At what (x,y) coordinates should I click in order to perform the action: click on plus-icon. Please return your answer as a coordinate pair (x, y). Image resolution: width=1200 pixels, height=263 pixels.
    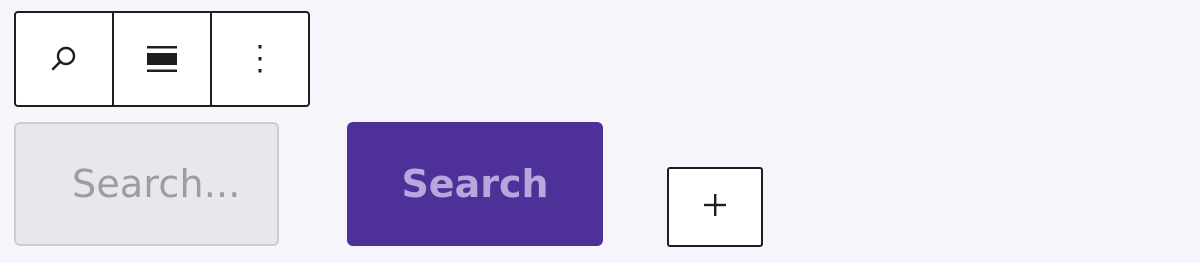
    Looking at the image, I should click on (715, 207).